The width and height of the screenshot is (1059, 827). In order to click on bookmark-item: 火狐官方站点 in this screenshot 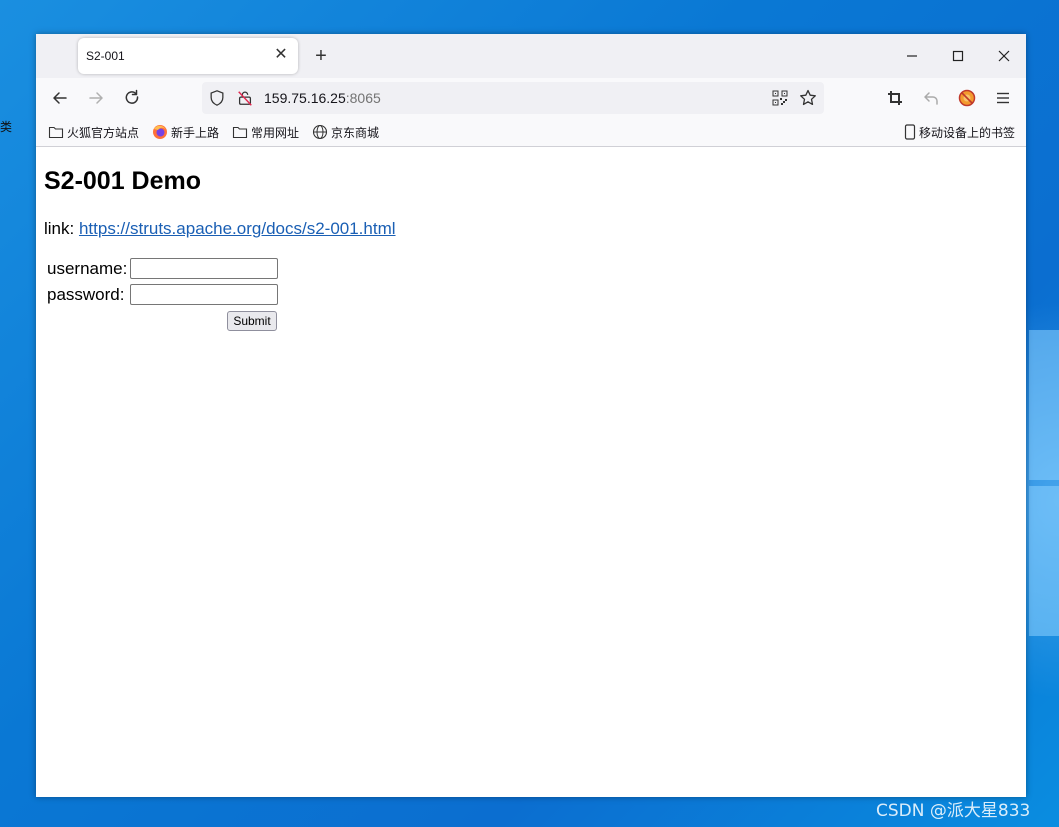, I will do `click(93, 132)`.